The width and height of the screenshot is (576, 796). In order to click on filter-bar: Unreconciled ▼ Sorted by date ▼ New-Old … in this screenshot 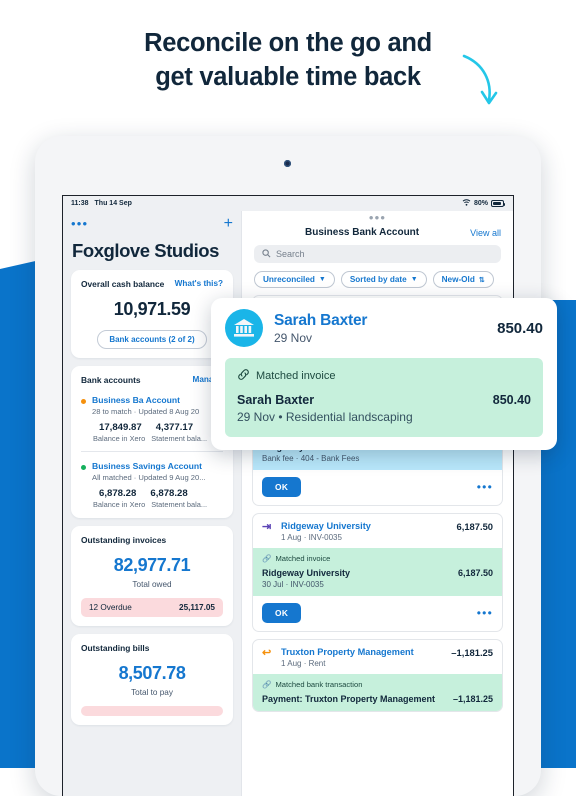, I will do `click(377, 279)`.